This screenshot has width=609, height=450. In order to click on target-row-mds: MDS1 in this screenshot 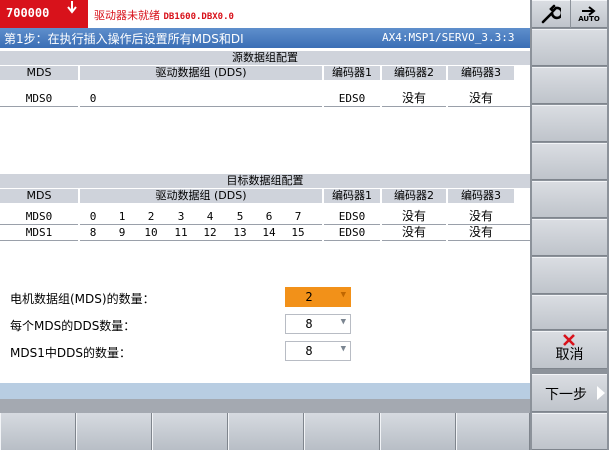, I will do `click(39, 232)`.